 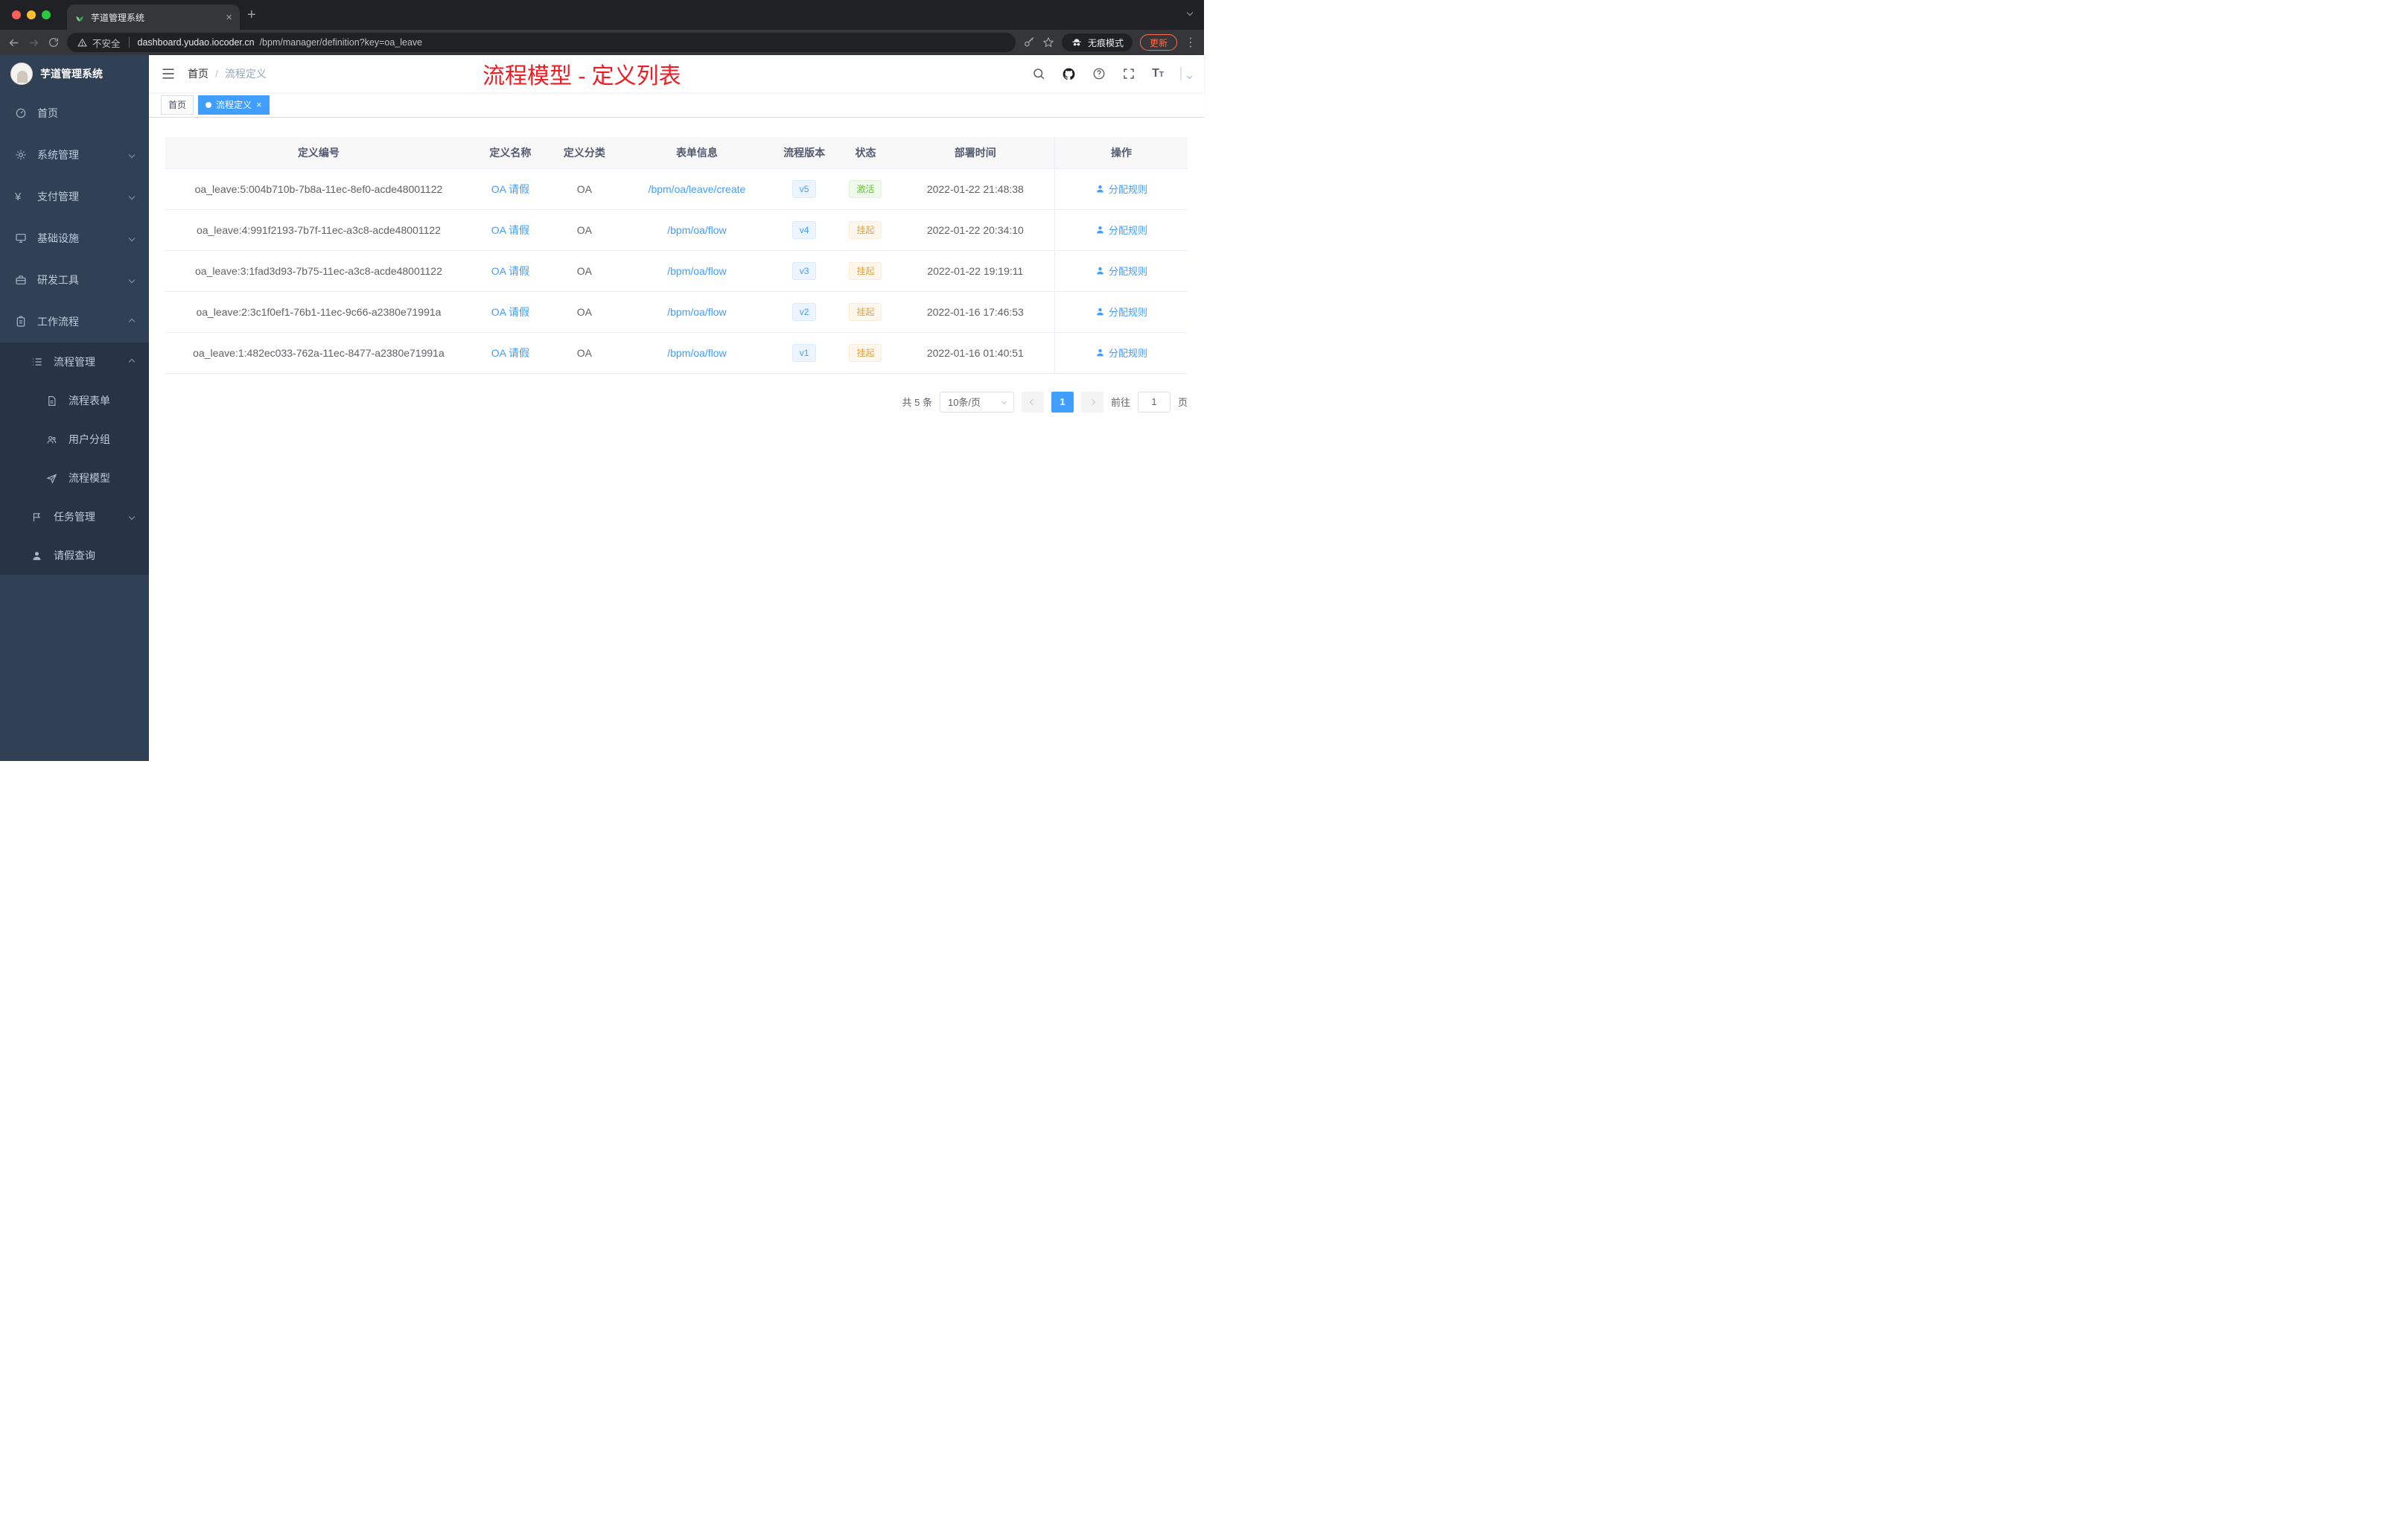 I want to click on incognito-badge: 无痕模式, so click(x=1097, y=42).